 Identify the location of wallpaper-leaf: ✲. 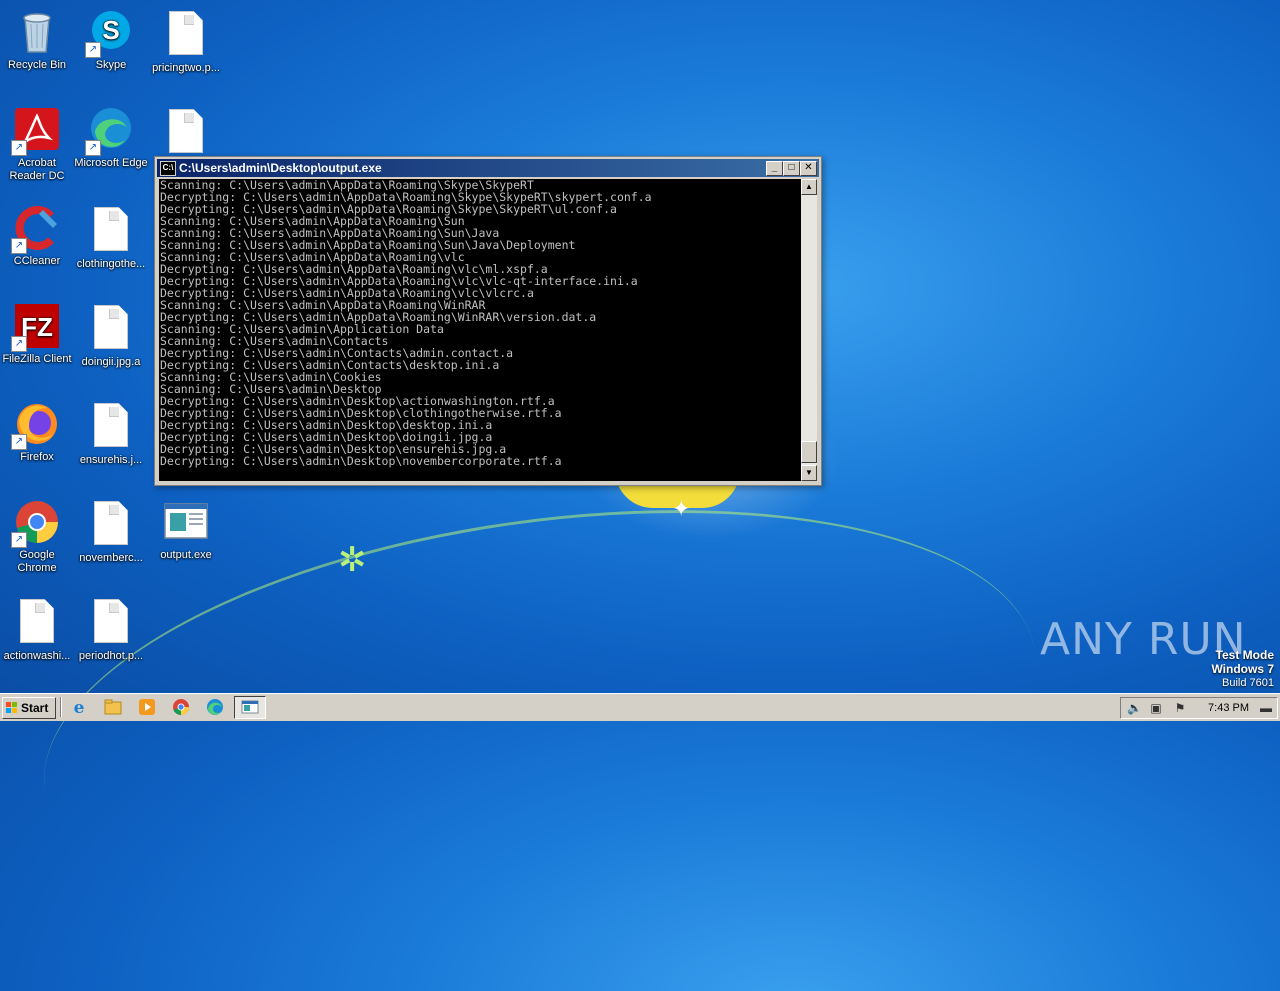
(352, 560).